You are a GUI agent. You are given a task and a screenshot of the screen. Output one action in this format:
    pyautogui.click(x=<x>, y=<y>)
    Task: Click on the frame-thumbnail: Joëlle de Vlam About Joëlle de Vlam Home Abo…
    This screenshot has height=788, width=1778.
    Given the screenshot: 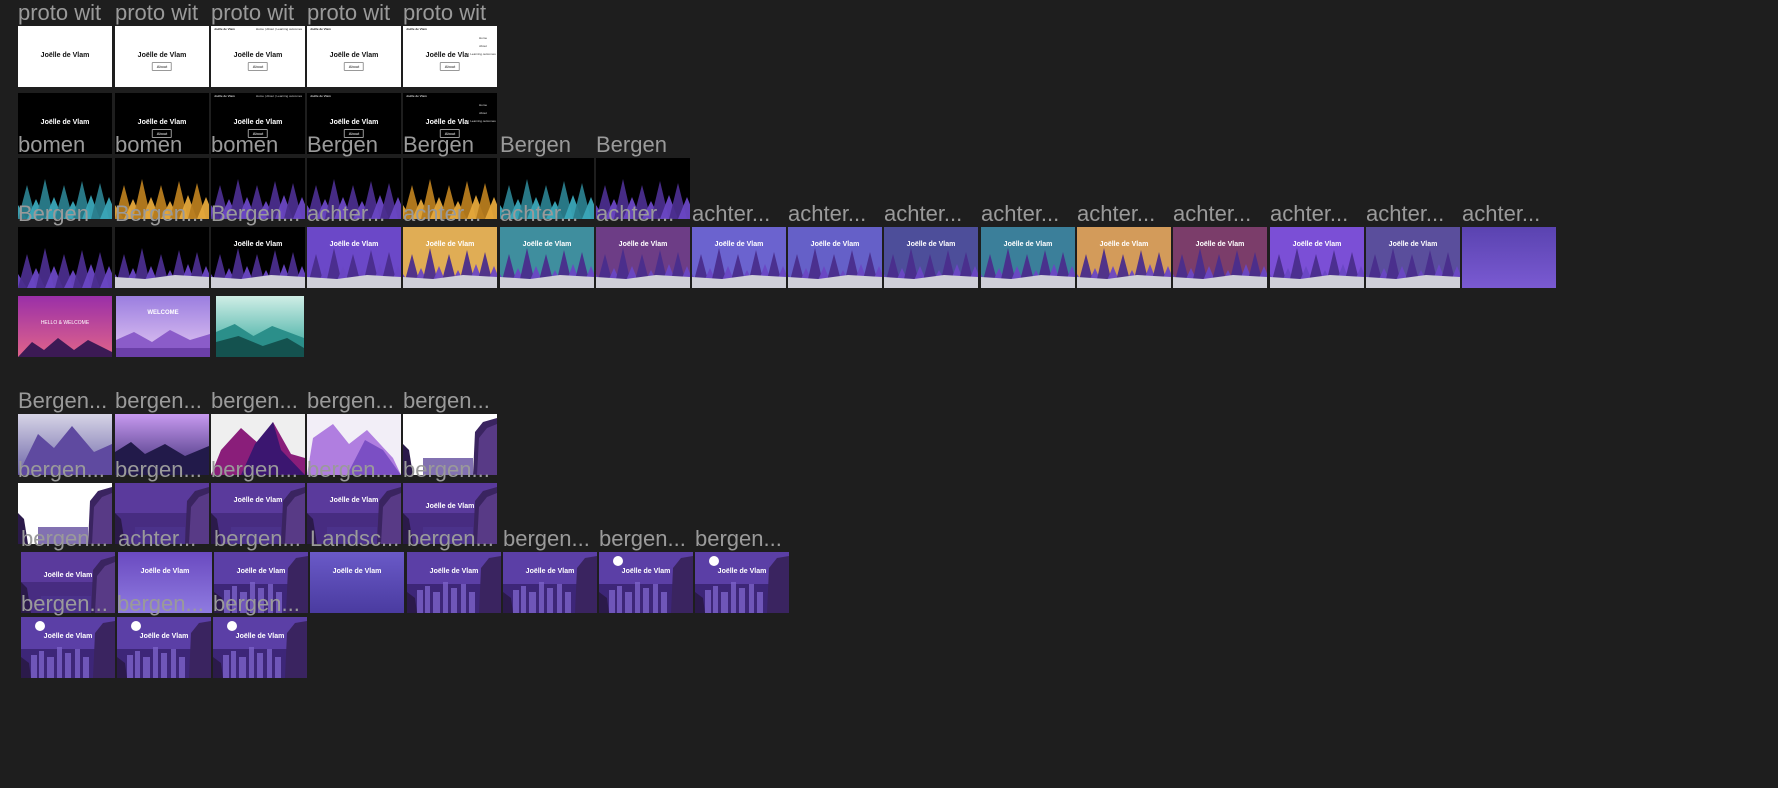 What is the action you would take?
    pyautogui.click(x=450, y=56)
    